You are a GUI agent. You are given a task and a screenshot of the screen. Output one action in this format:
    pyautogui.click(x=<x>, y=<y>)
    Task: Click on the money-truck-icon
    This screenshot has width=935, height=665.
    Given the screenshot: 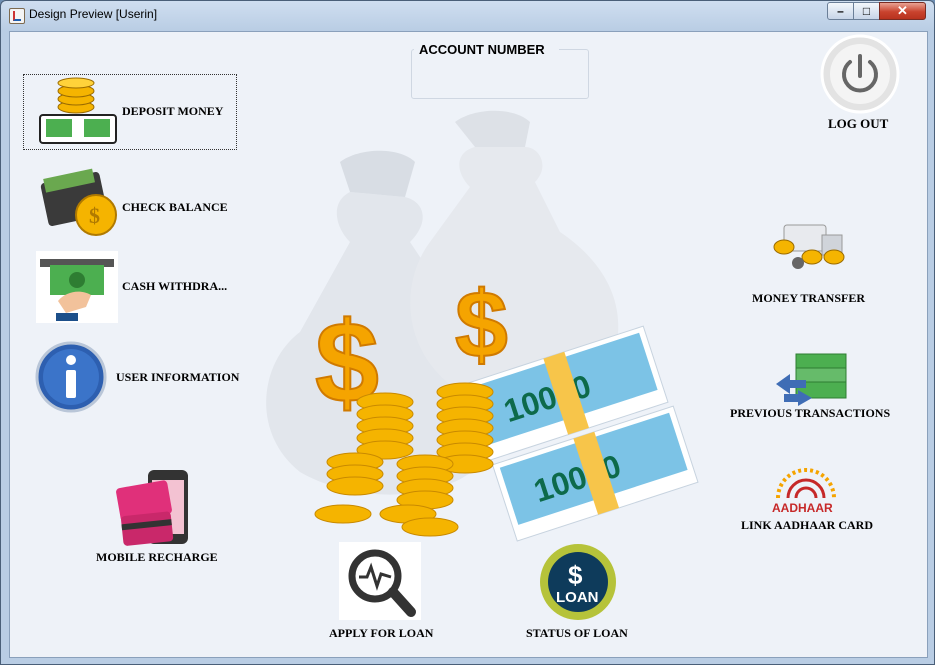 What is the action you would take?
    pyautogui.click(x=809, y=246)
    